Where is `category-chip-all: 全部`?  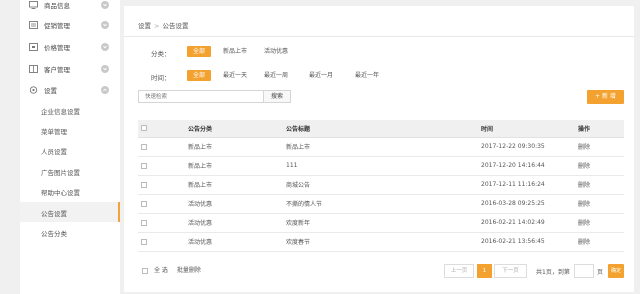
category-chip-all: 全部 is located at coordinates (199, 51).